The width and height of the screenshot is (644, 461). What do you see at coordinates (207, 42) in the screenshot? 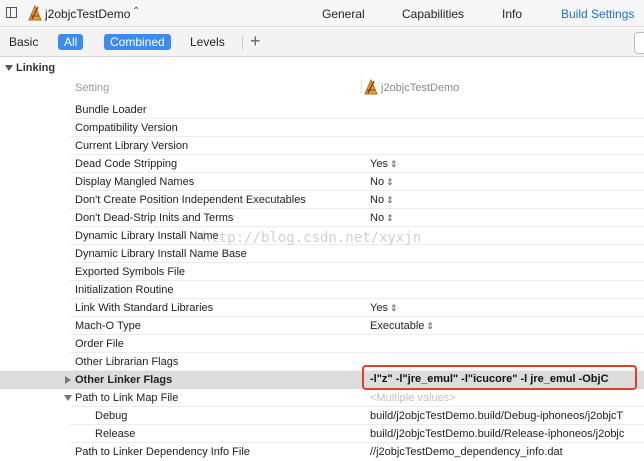
I see `filter-levels: Levels` at bounding box center [207, 42].